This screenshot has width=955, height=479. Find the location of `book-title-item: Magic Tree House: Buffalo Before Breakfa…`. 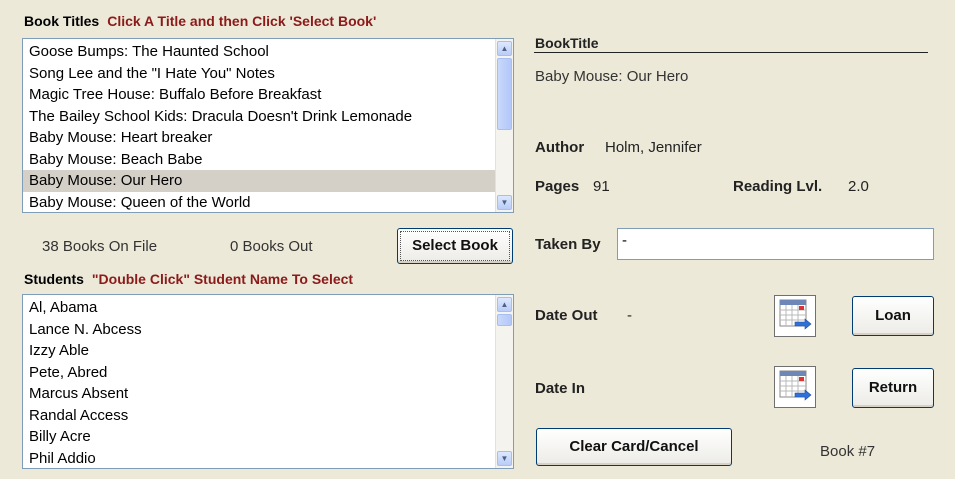

book-title-item: Magic Tree House: Buffalo Before Breakfa… is located at coordinates (268, 95).